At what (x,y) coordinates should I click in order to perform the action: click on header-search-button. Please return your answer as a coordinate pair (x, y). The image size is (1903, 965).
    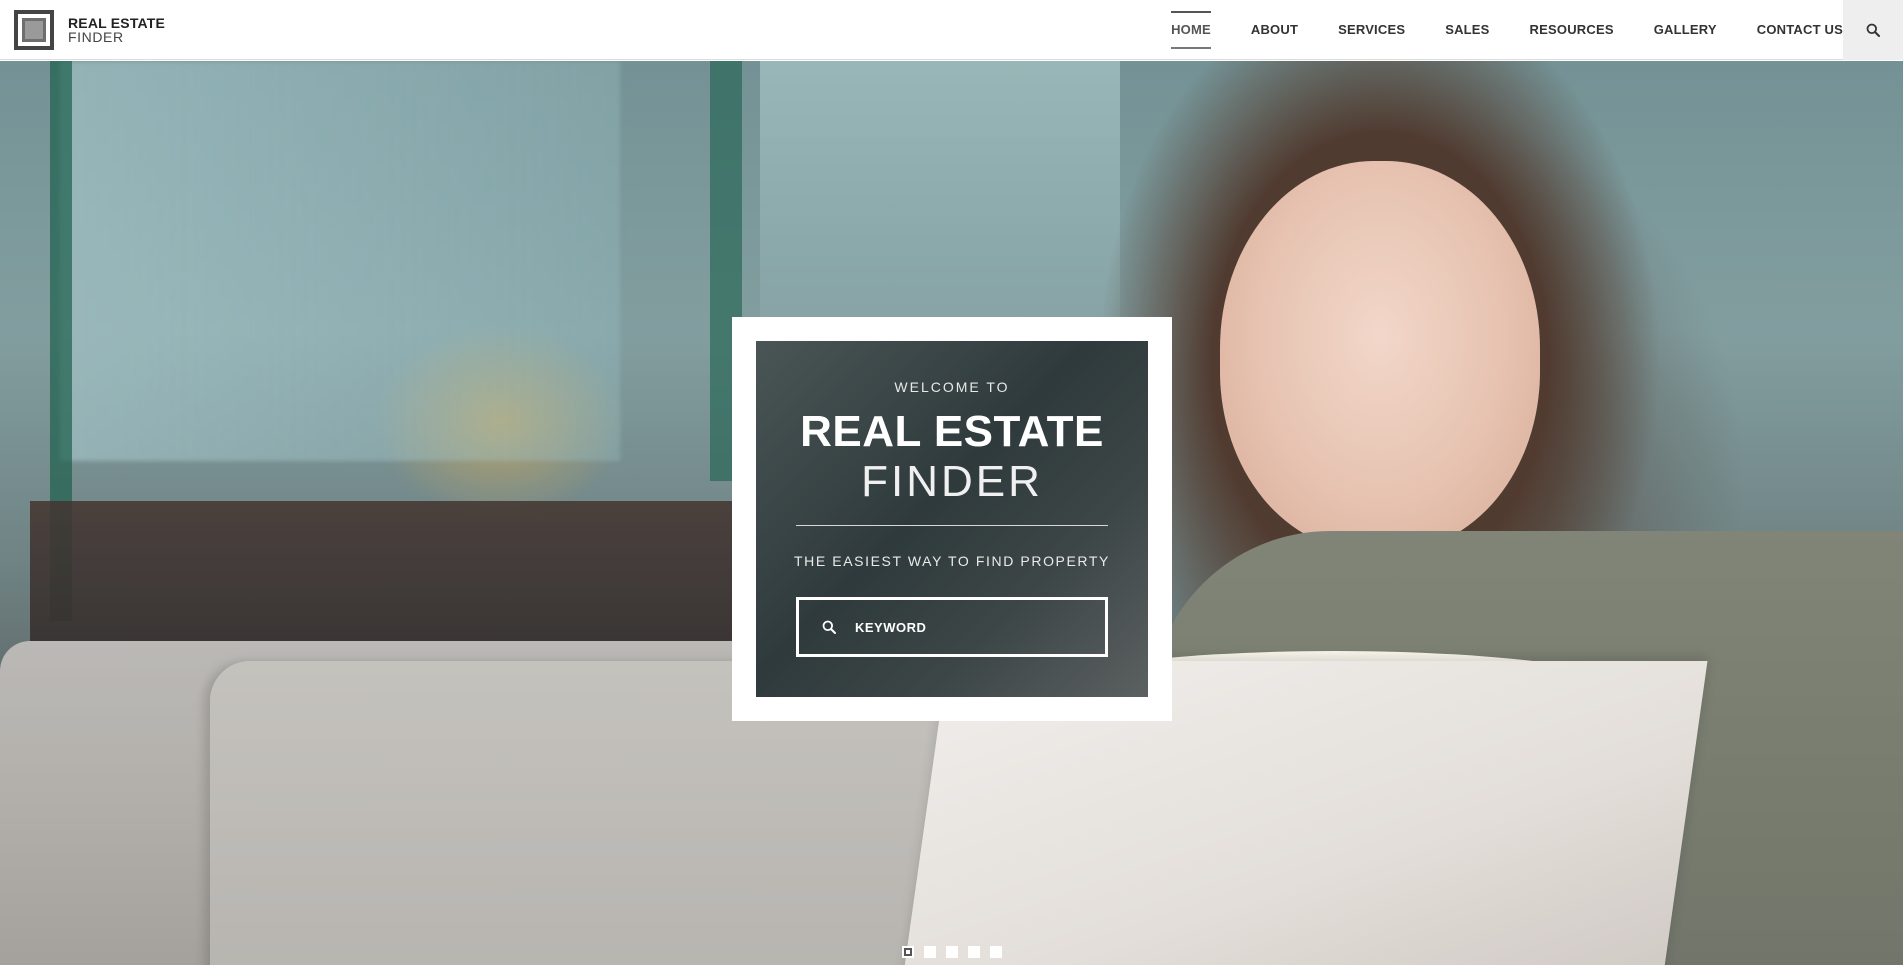
    Looking at the image, I should click on (1873, 30).